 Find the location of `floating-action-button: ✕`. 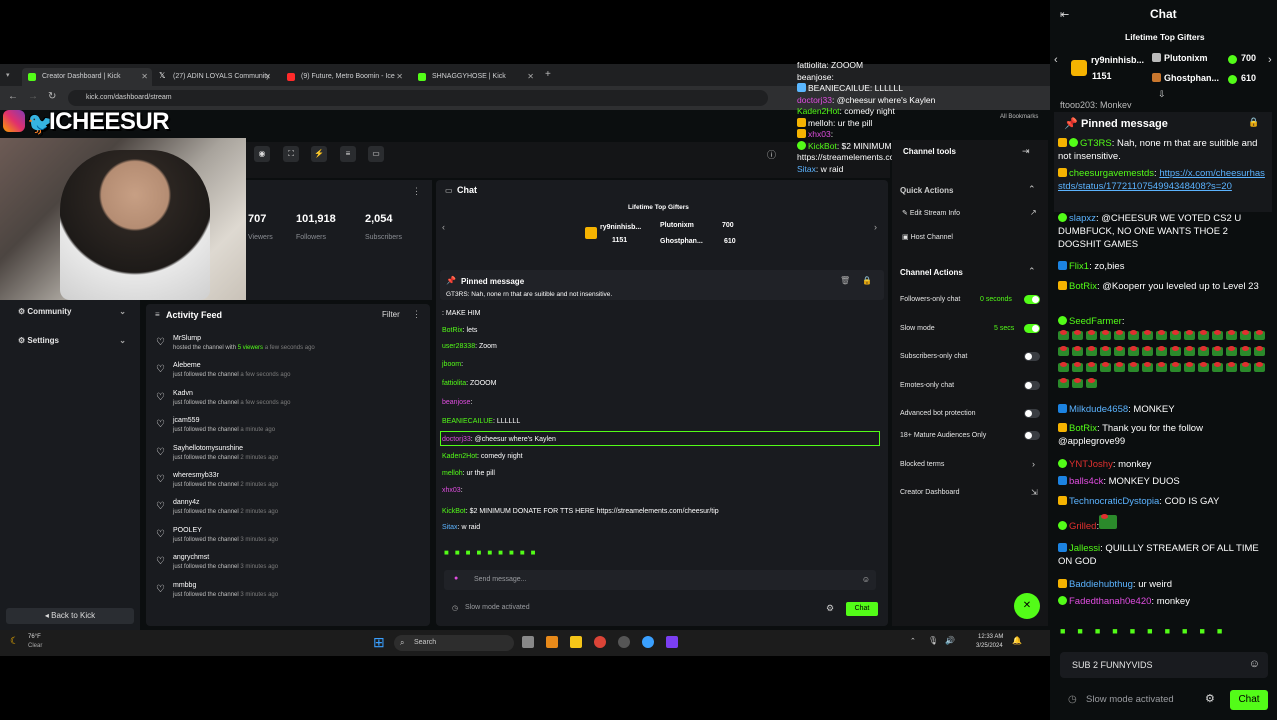

floating-action-button: ✕ is located at coordinates (1027, 606).